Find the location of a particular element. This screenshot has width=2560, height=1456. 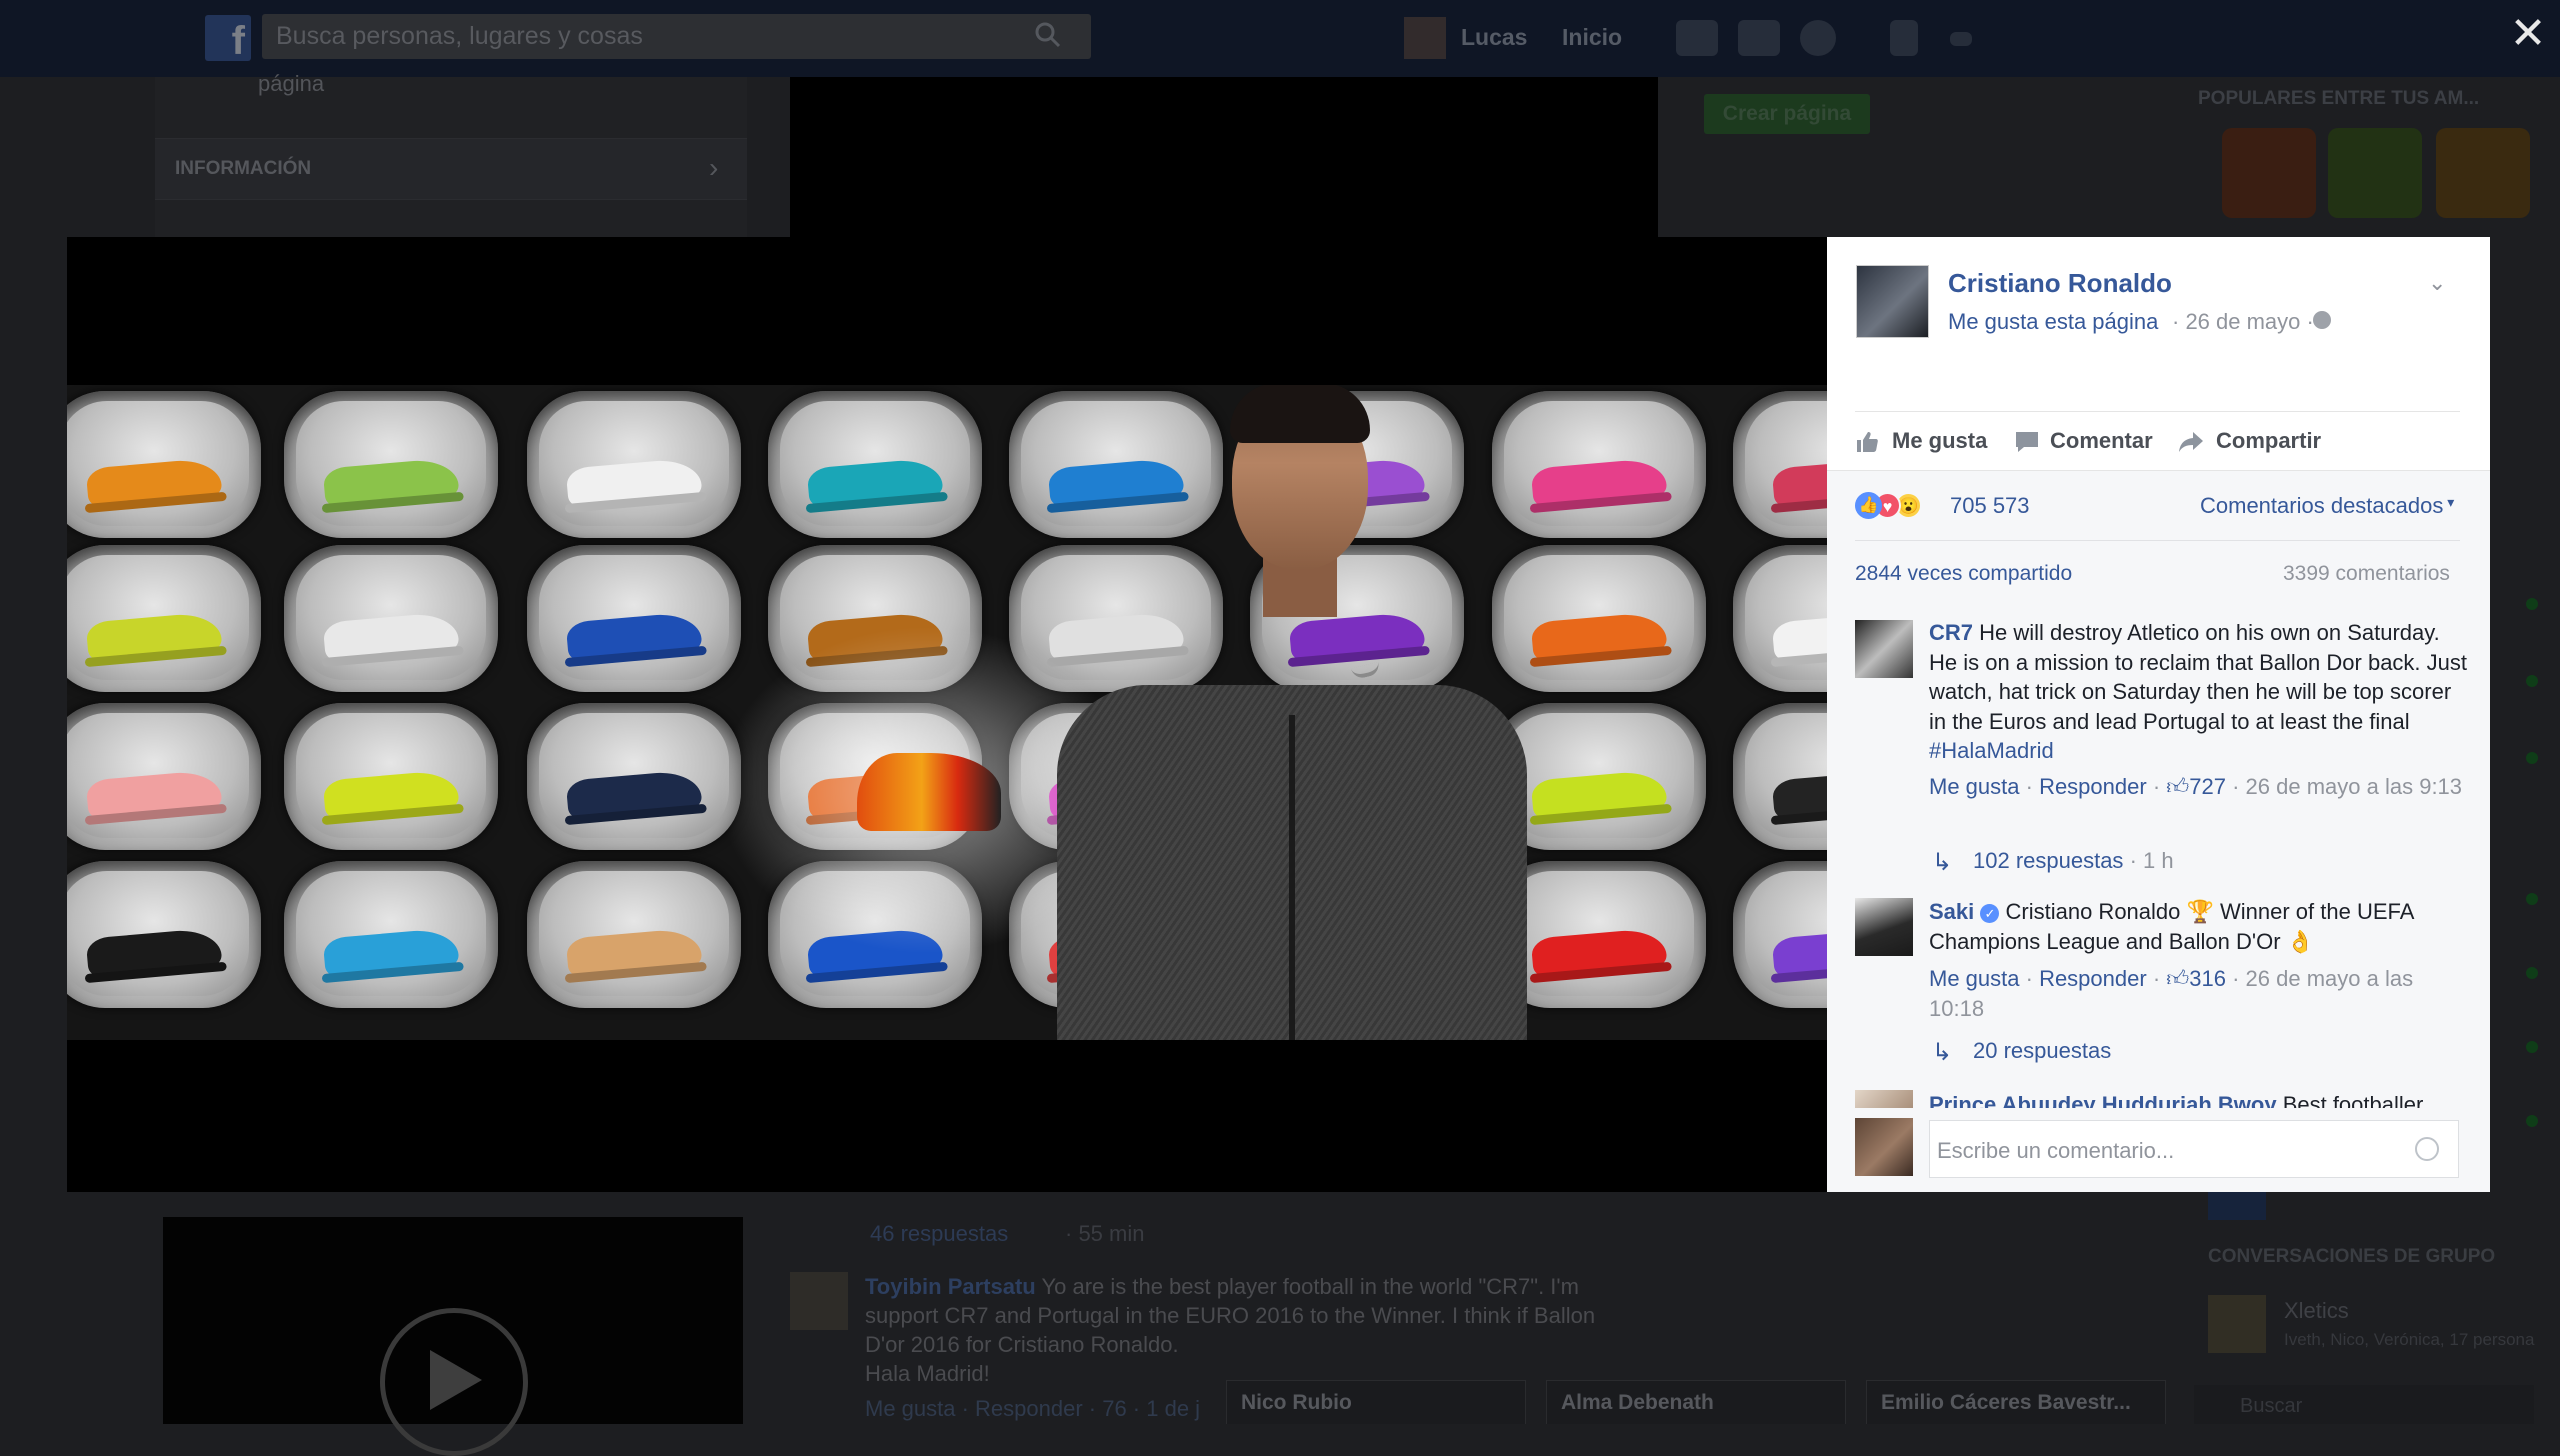

share-arrow-icon is located at coordinates (2191, 442).